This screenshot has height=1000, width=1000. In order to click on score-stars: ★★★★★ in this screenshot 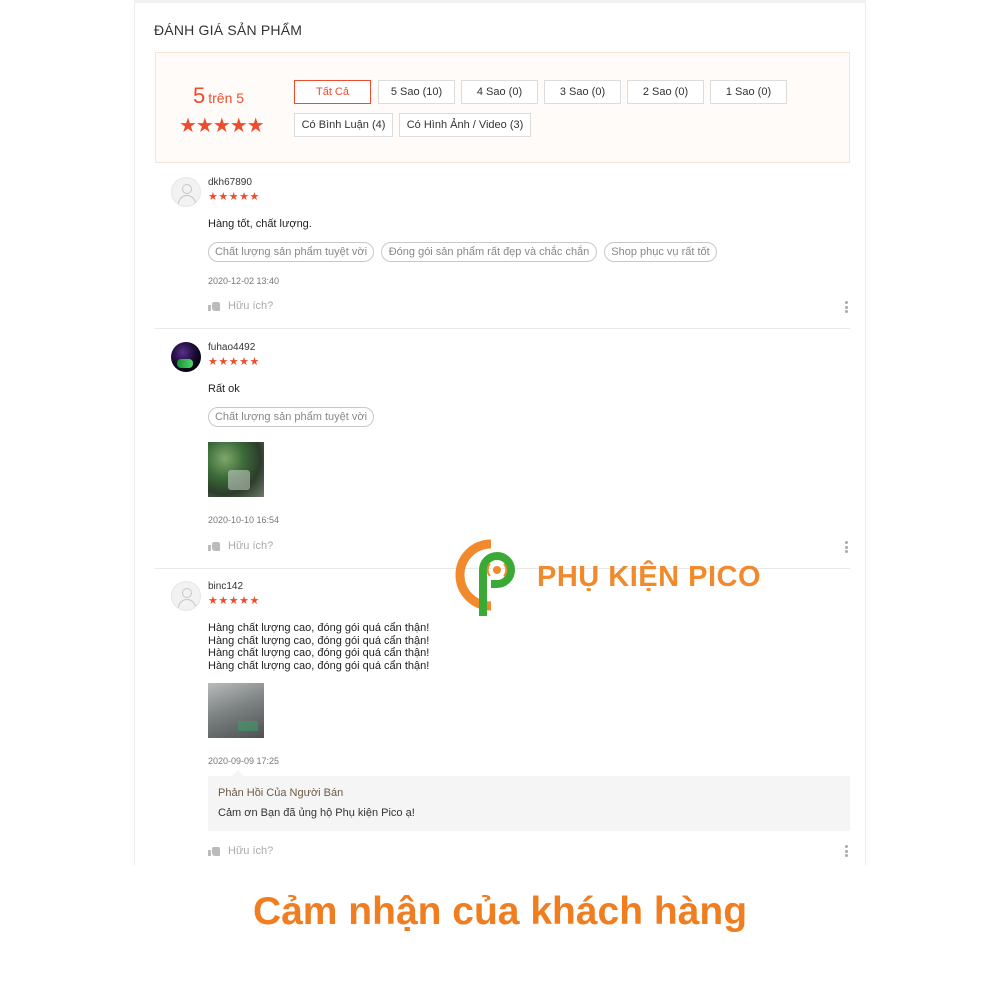, I will do `click(222, 126)`.